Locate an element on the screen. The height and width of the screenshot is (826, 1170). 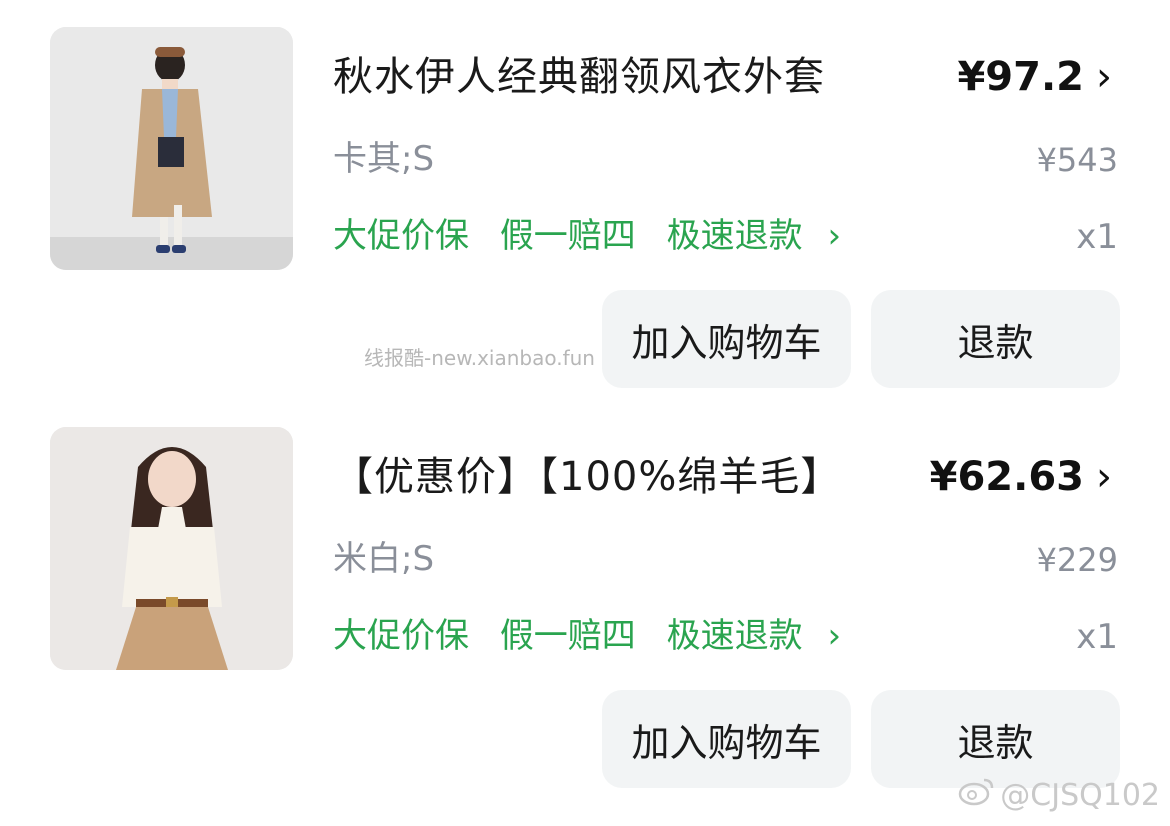
watermark-corner: @CJSQ102 is located at coordinates (1059, 795).